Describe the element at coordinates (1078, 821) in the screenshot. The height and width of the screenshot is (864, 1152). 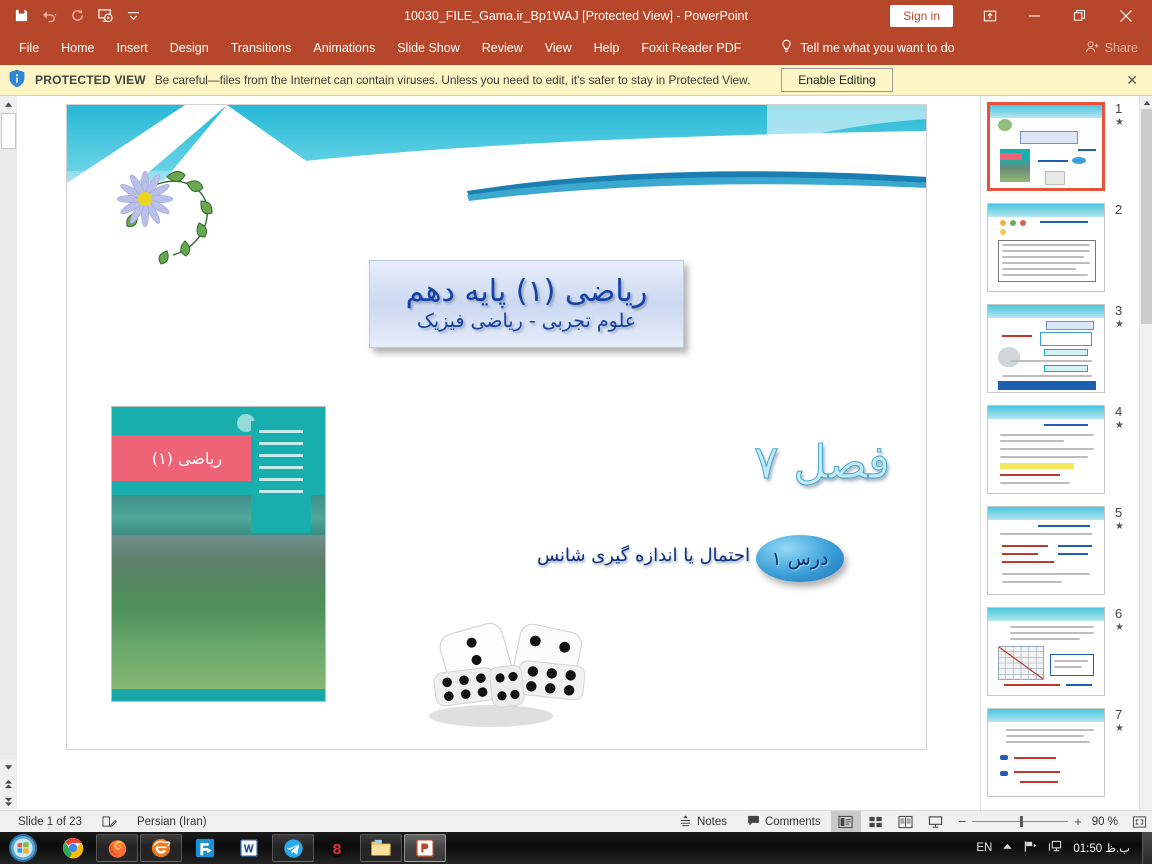
I see `zoom-in-button: +` at that location.